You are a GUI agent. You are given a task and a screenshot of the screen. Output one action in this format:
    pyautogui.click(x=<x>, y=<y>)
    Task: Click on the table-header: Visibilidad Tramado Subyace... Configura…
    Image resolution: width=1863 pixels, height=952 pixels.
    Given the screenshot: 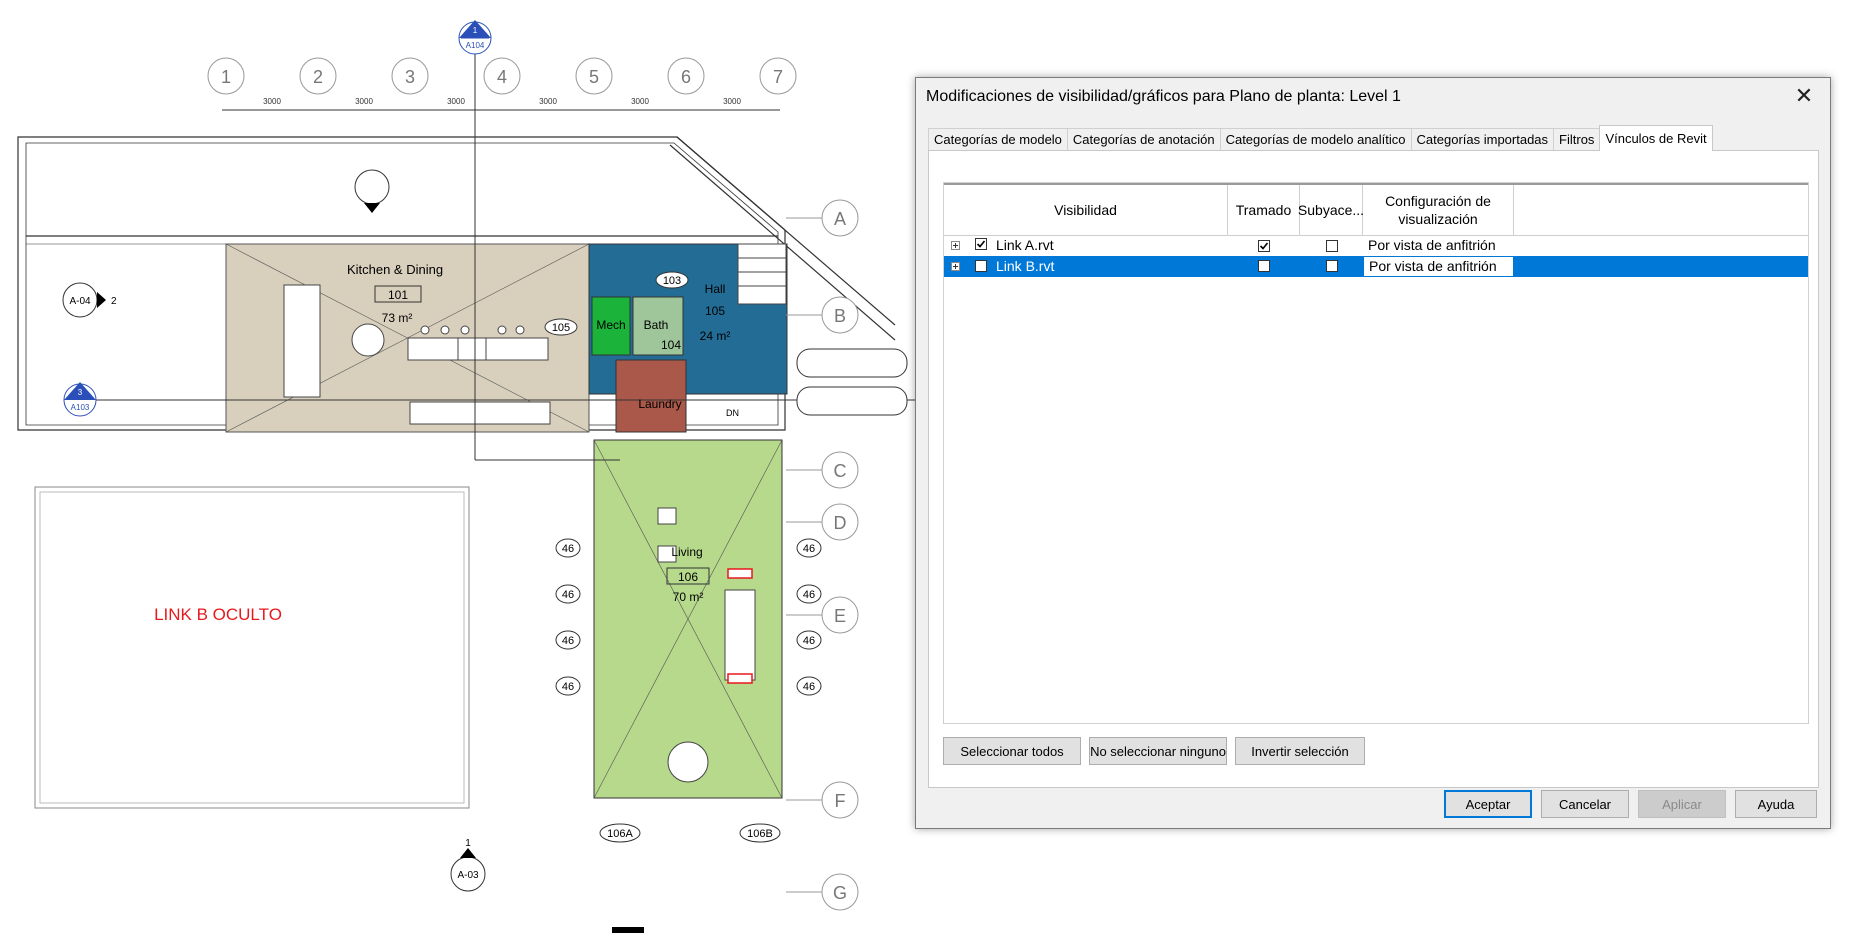 What is the action you would take?
    pyautogui.click(x=1376, y=209)
    